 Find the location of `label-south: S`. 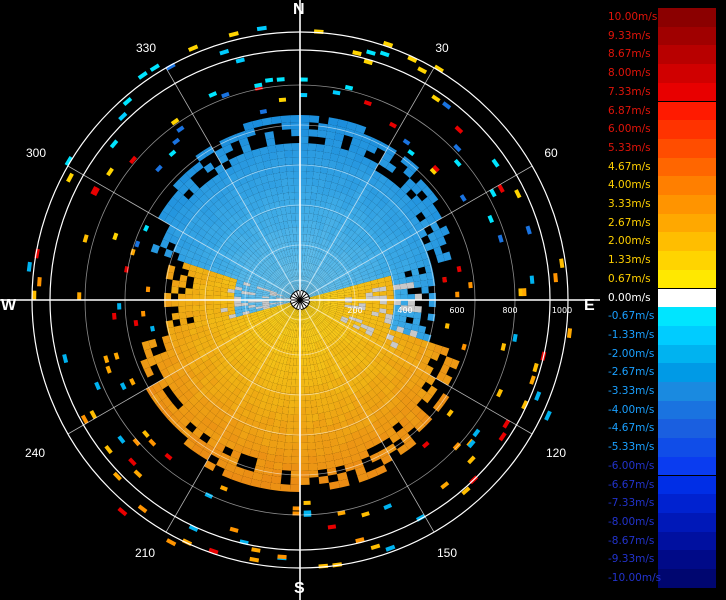

label-south: S is located at coordinates (299, 588).